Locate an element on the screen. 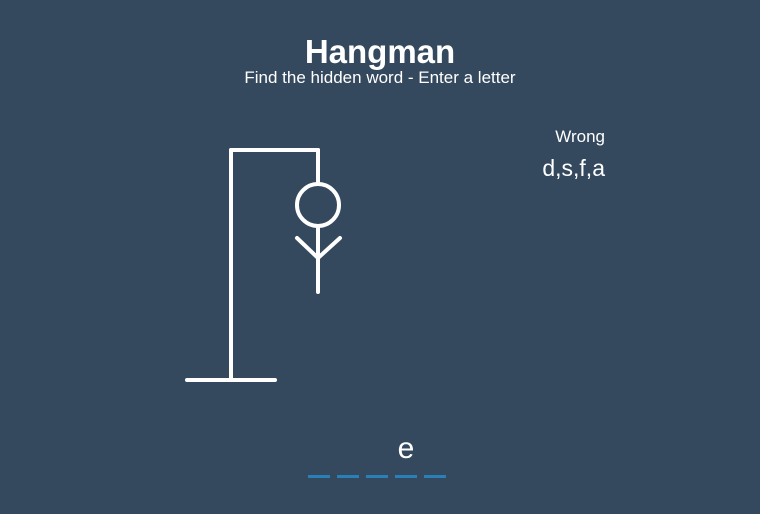 The width and height of the screenshot is (760, 514). figure-left-arm is located at coordinates (307, 248).